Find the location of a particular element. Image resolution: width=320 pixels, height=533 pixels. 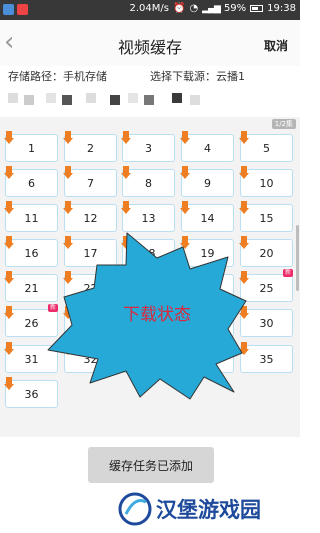

episode-number: 21 is located at coordinates (31, 288).